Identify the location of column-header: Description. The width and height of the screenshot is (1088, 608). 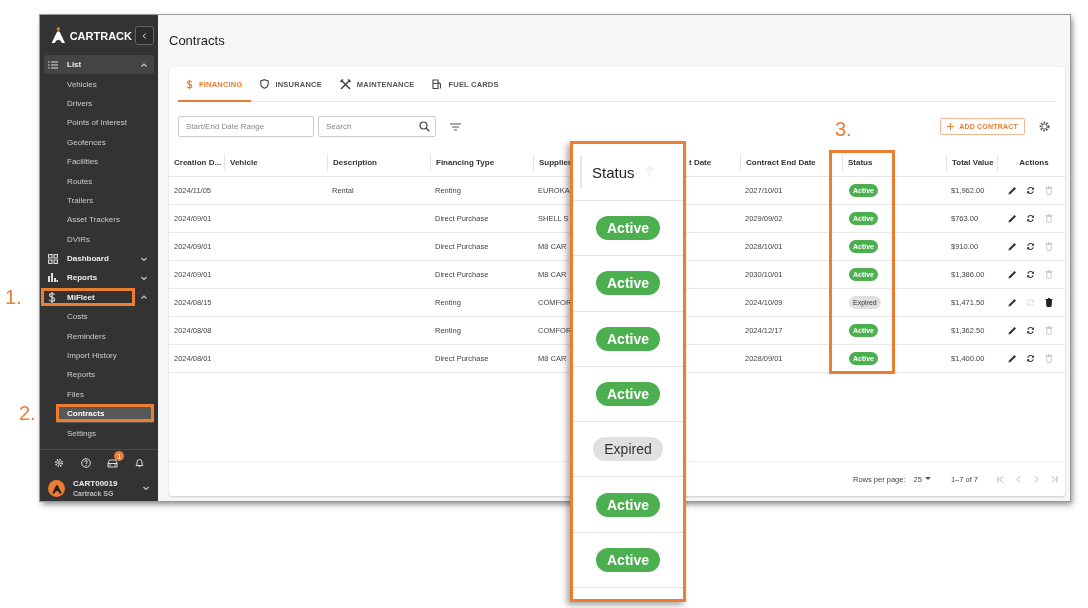
(378, 162).